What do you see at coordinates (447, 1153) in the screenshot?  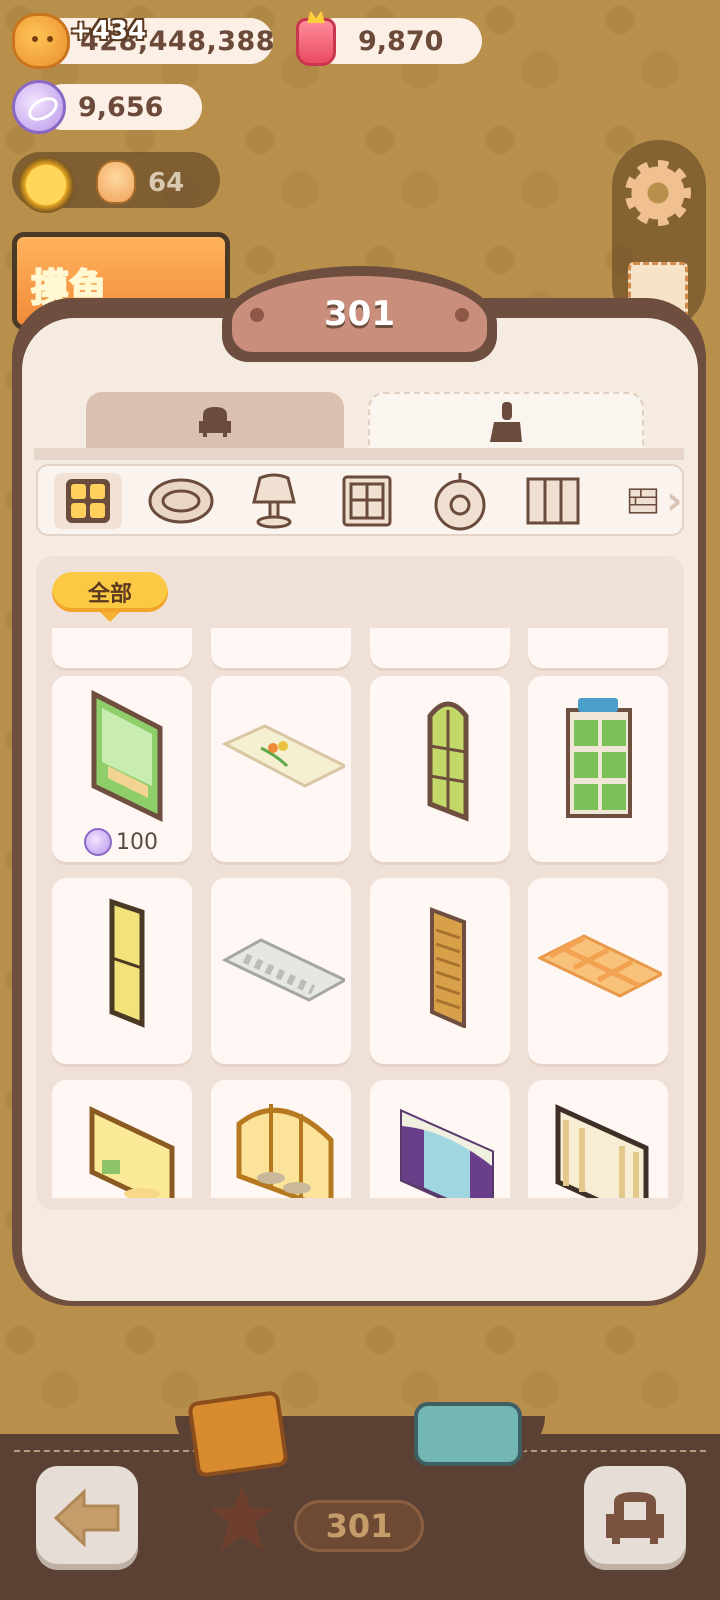 I see `curtain-window-icon` at bounding box center [447, 1153].